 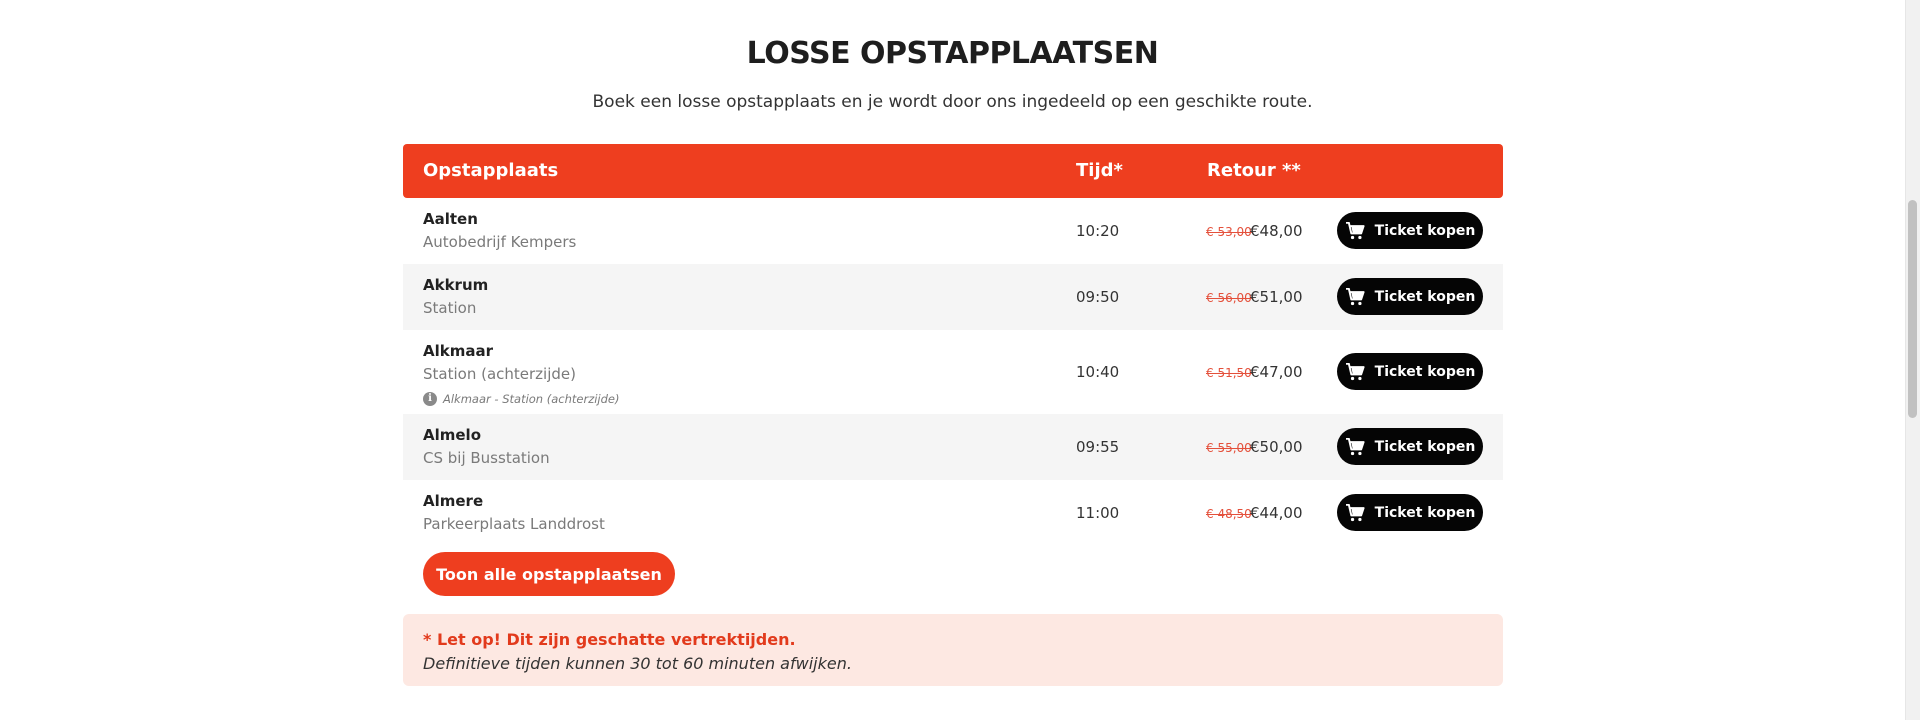 I want to click on row-note-text: Alkmaar - Station (achterzijde), so click(x=531, y=399).